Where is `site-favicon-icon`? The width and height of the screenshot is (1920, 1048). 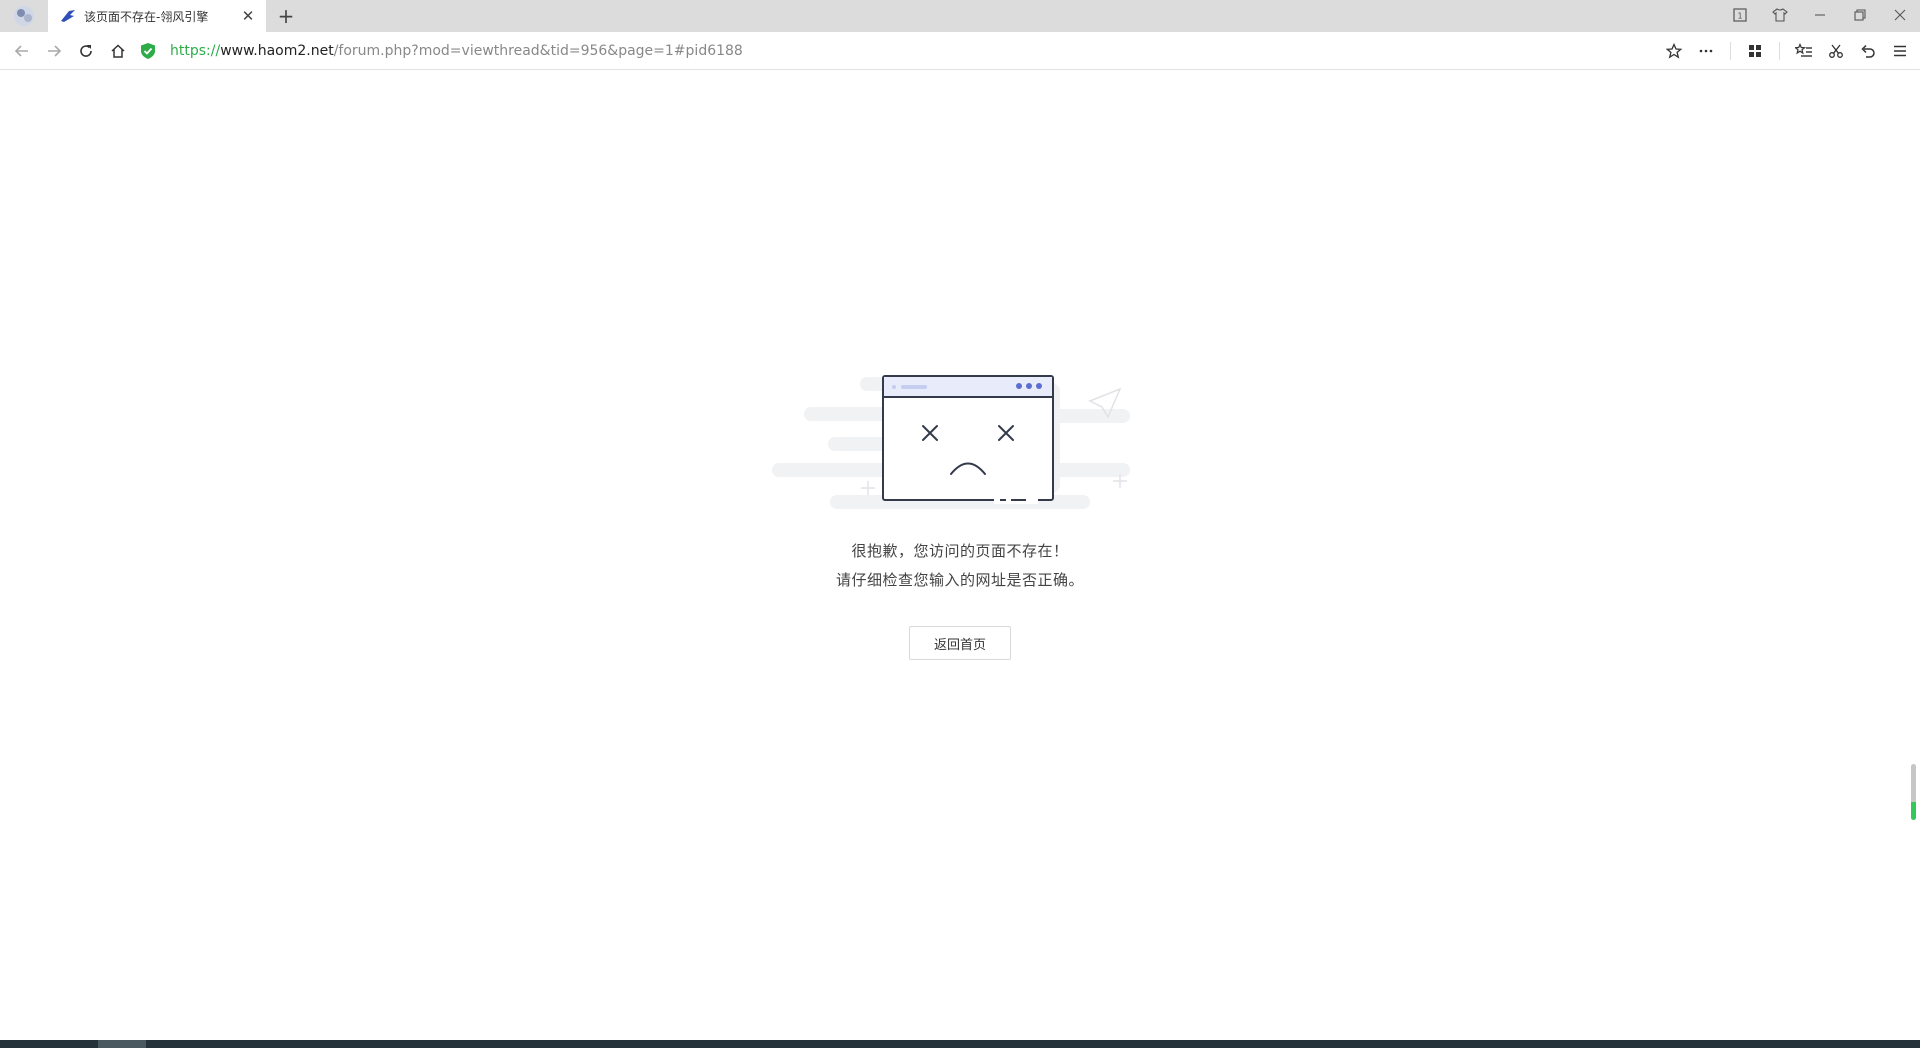 site-favicon-icon is located at coordinates (68, 16).